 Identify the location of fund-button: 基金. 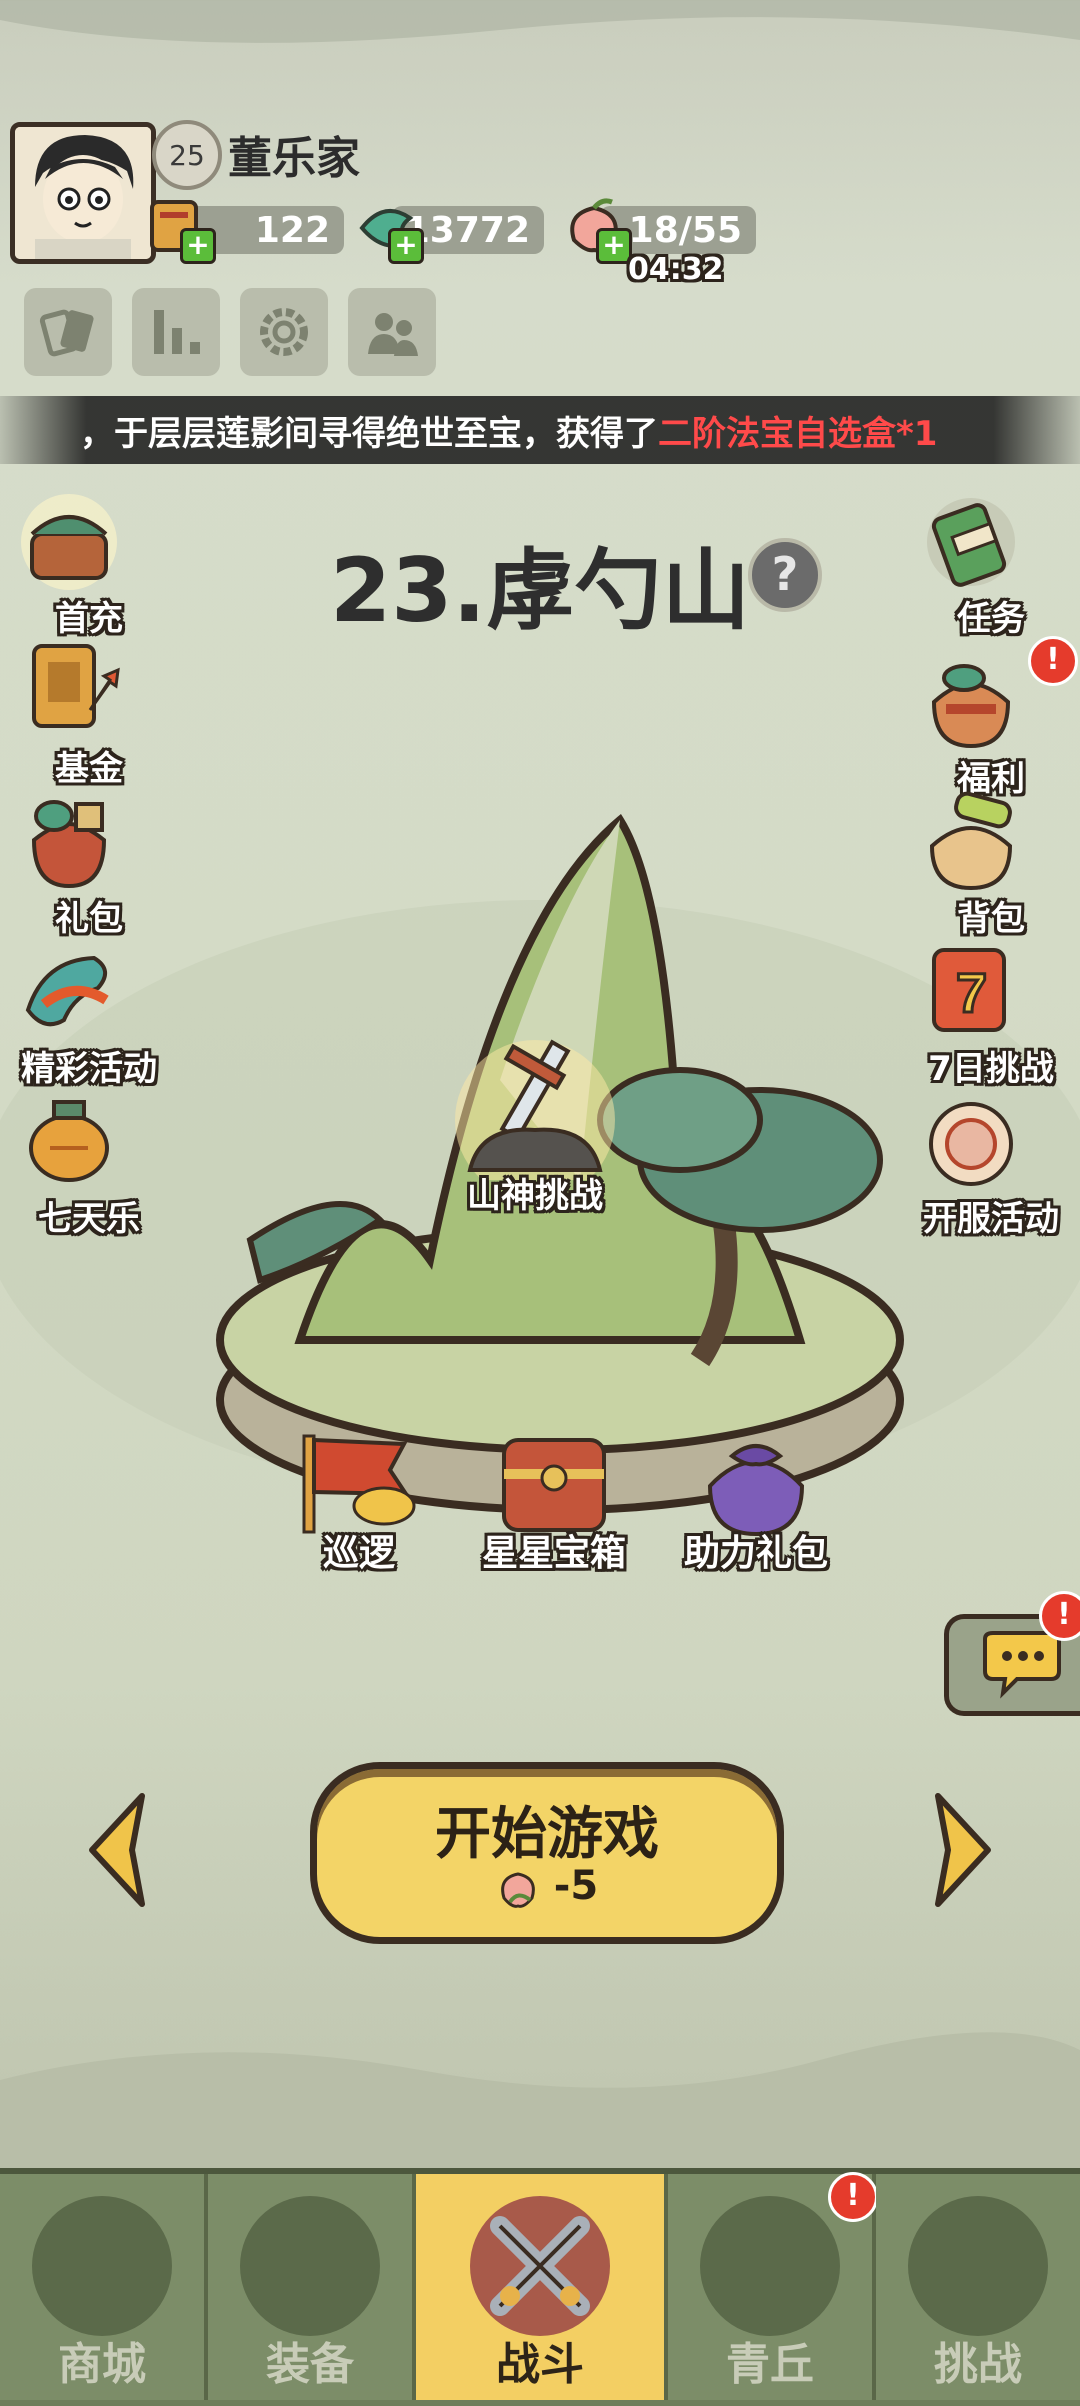
(89, 715).